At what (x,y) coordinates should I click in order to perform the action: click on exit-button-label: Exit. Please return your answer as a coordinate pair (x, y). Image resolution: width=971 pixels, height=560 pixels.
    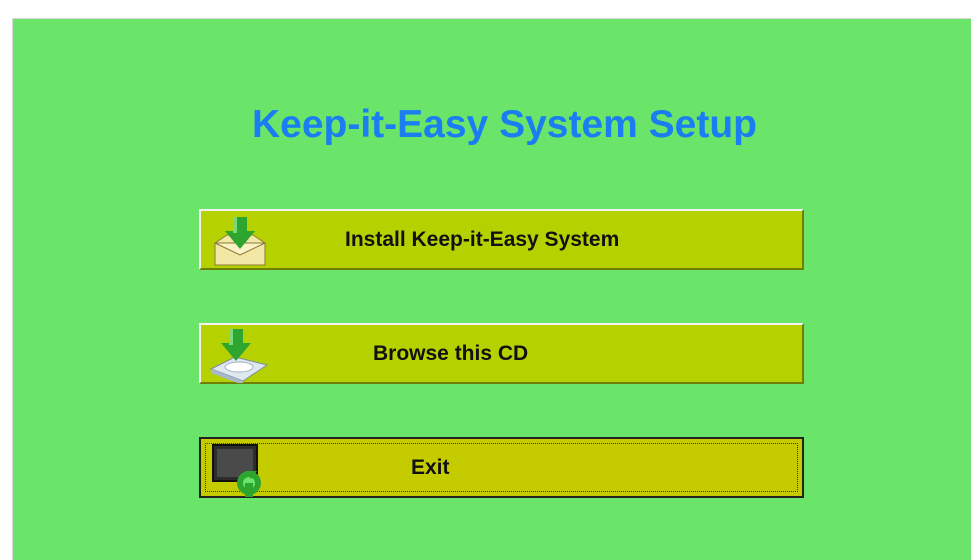
    Looking at the image, I should click on (430, 467).